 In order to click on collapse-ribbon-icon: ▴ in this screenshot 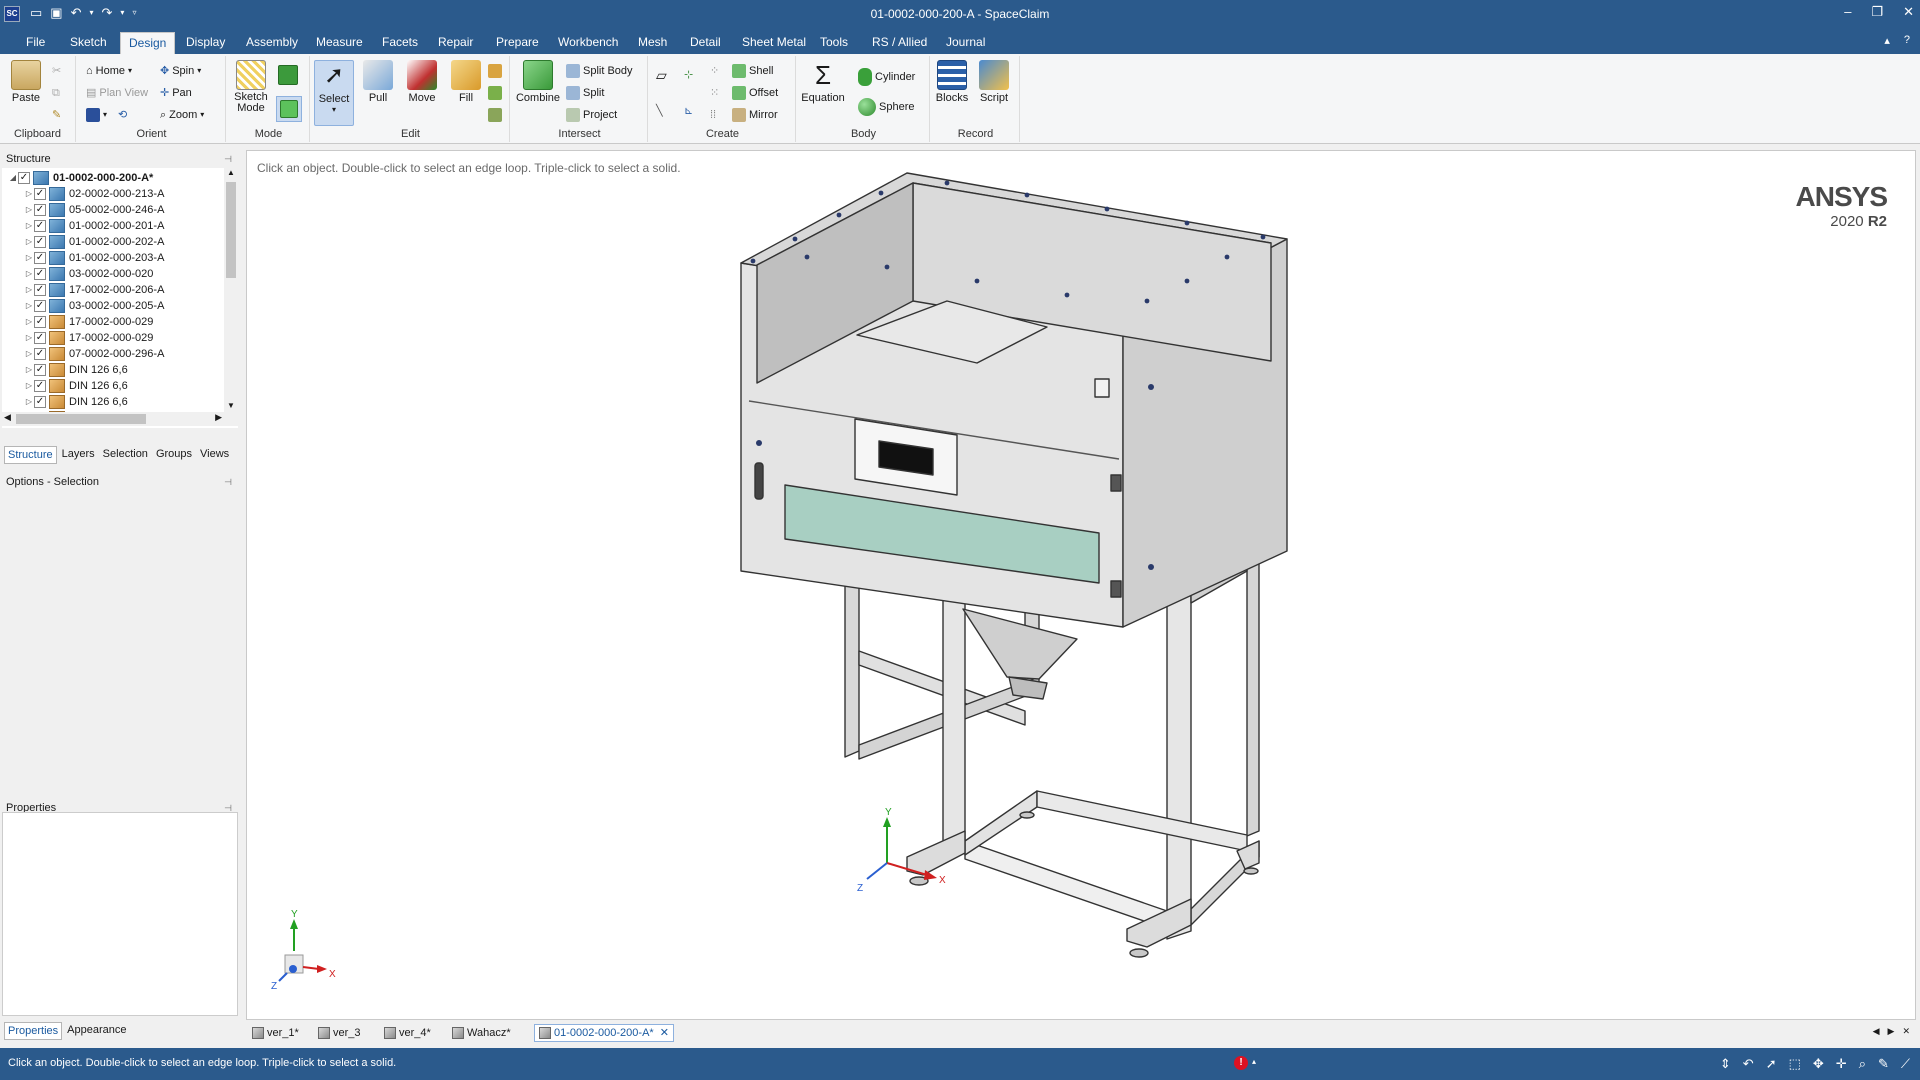, I will do `click(1887, 40)`.